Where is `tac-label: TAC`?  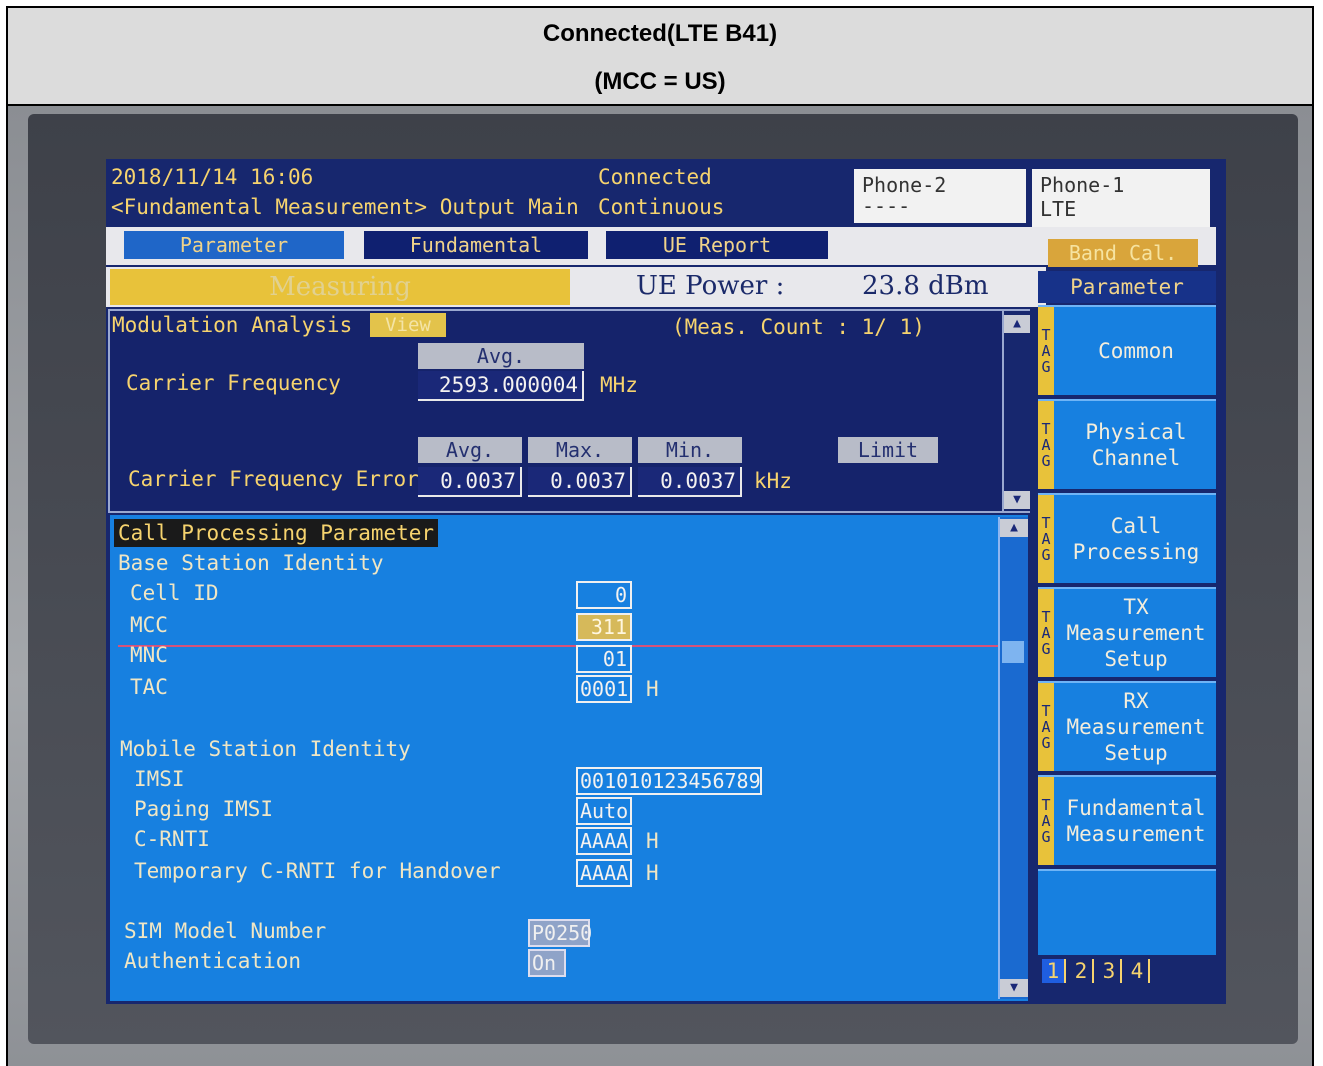
tac-label: TAC is located at coordinates (149, 687).